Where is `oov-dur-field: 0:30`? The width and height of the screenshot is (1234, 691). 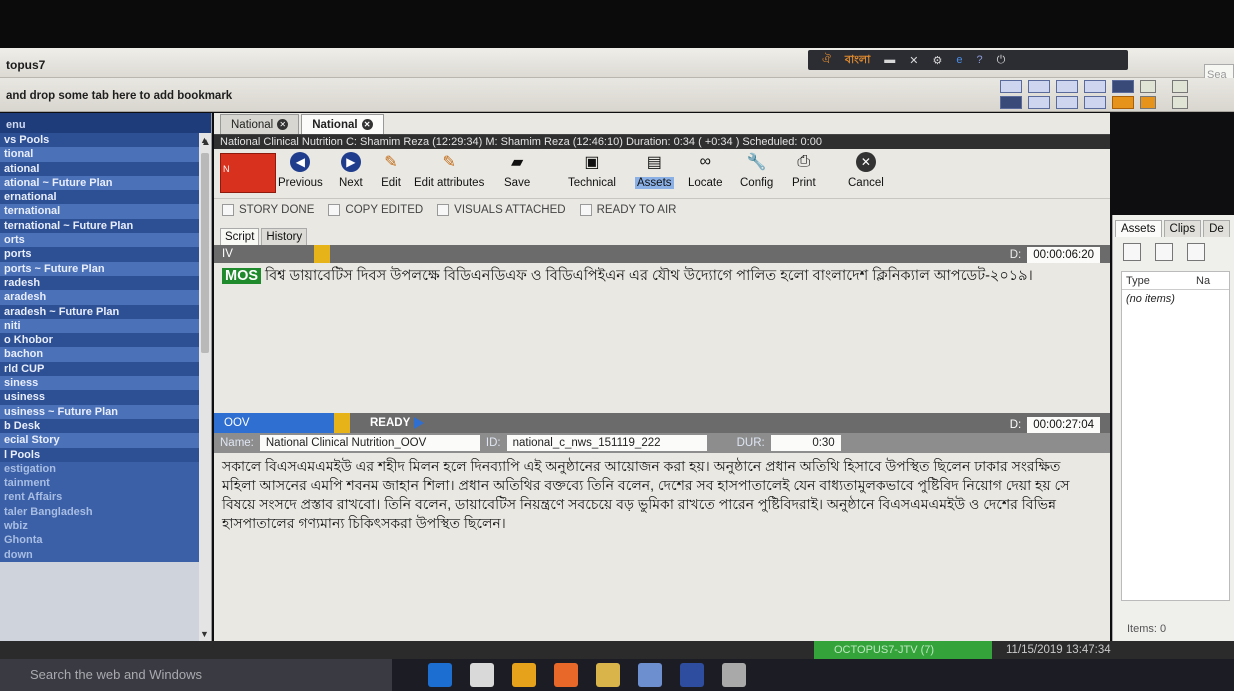
oov-dur-field: 0:30 is located at coordinates (805, 443).